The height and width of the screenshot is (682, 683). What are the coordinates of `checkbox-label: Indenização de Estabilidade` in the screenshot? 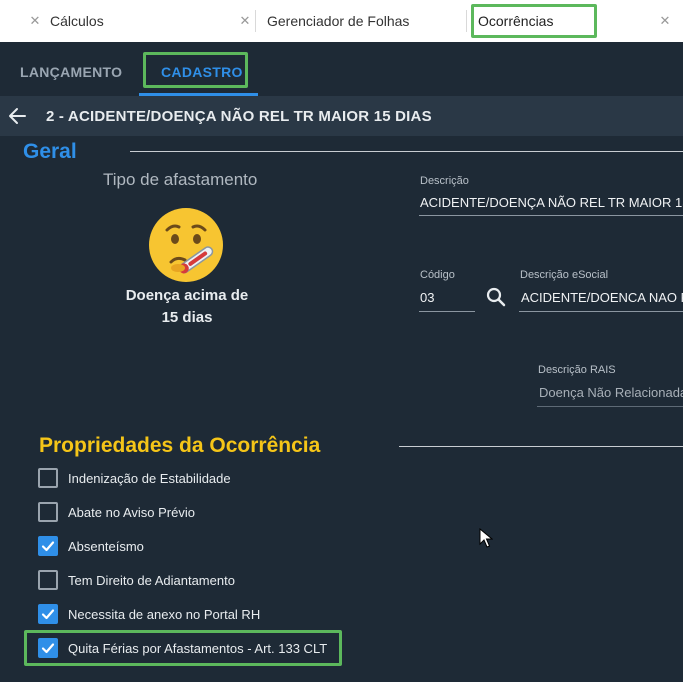 It's located at (149, 478).